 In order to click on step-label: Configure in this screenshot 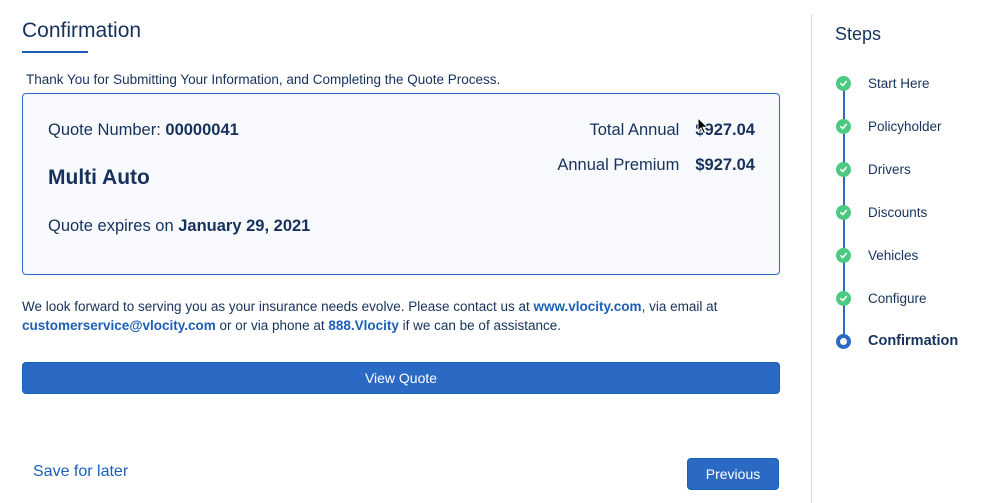, I will do `click(897, 298)`.